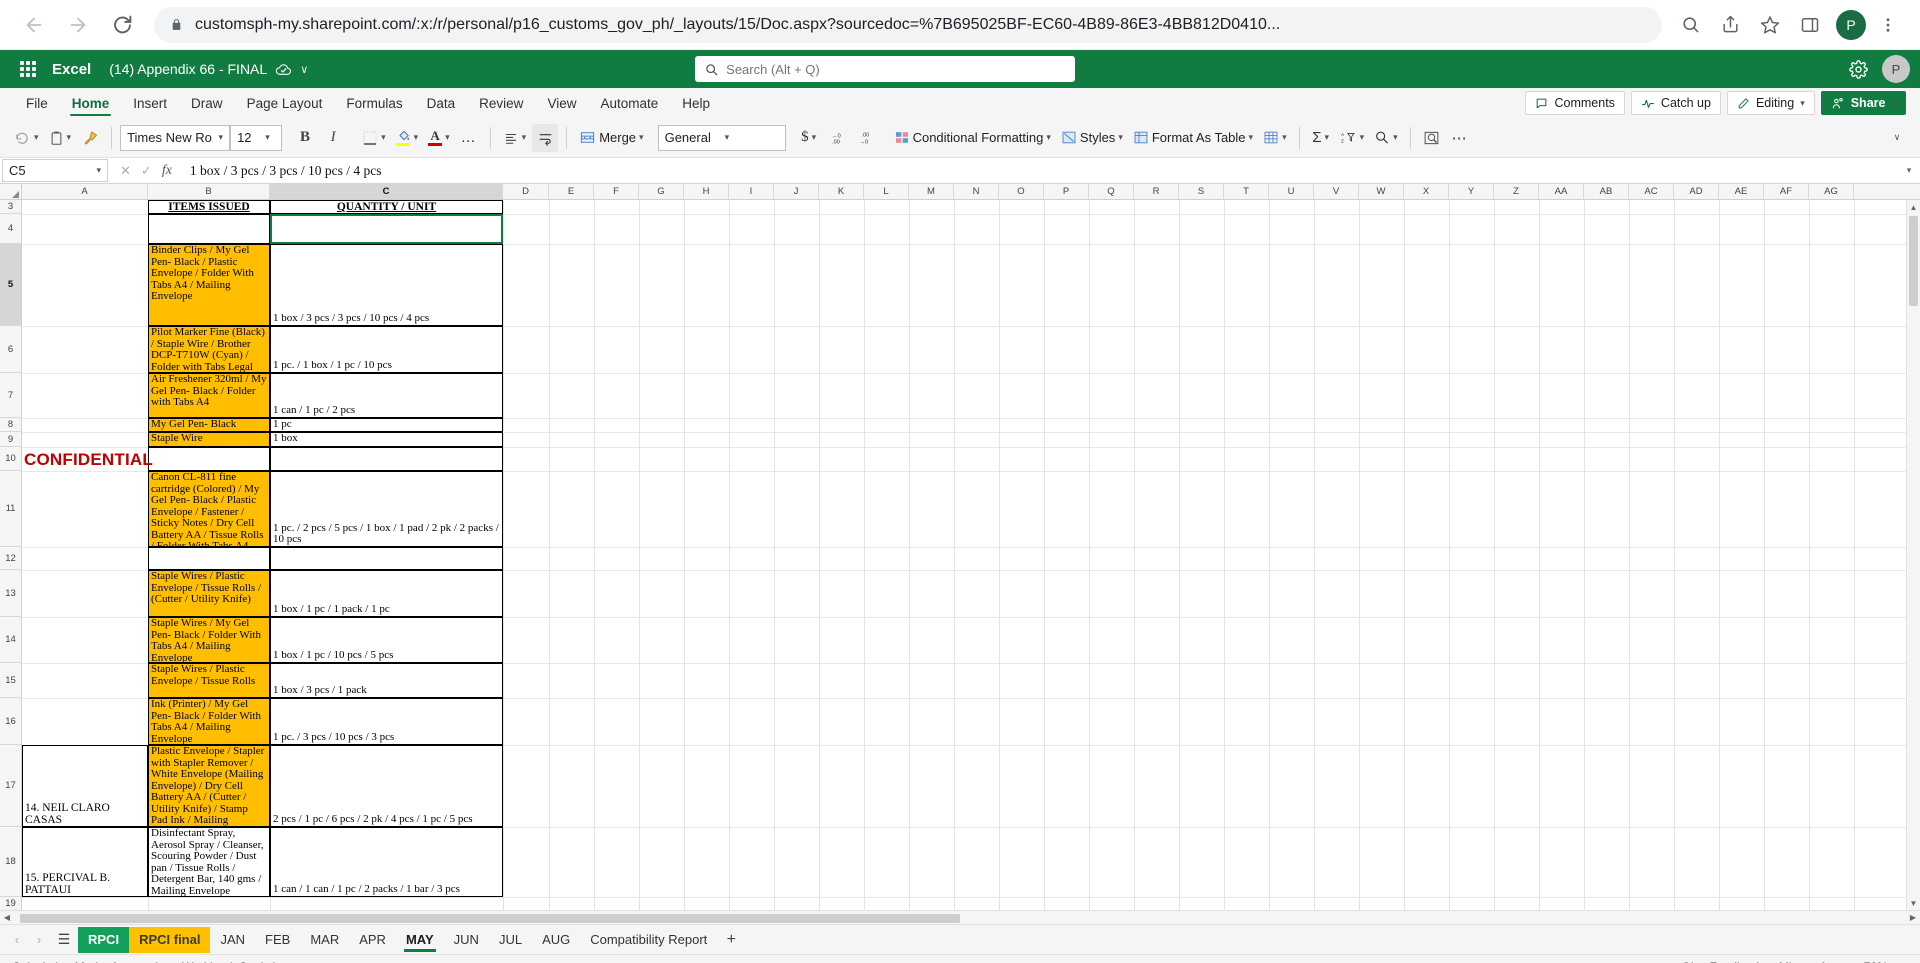 The height and width of the screenshot is (963, 1920). I want to click on search-box, so click(885, 69).